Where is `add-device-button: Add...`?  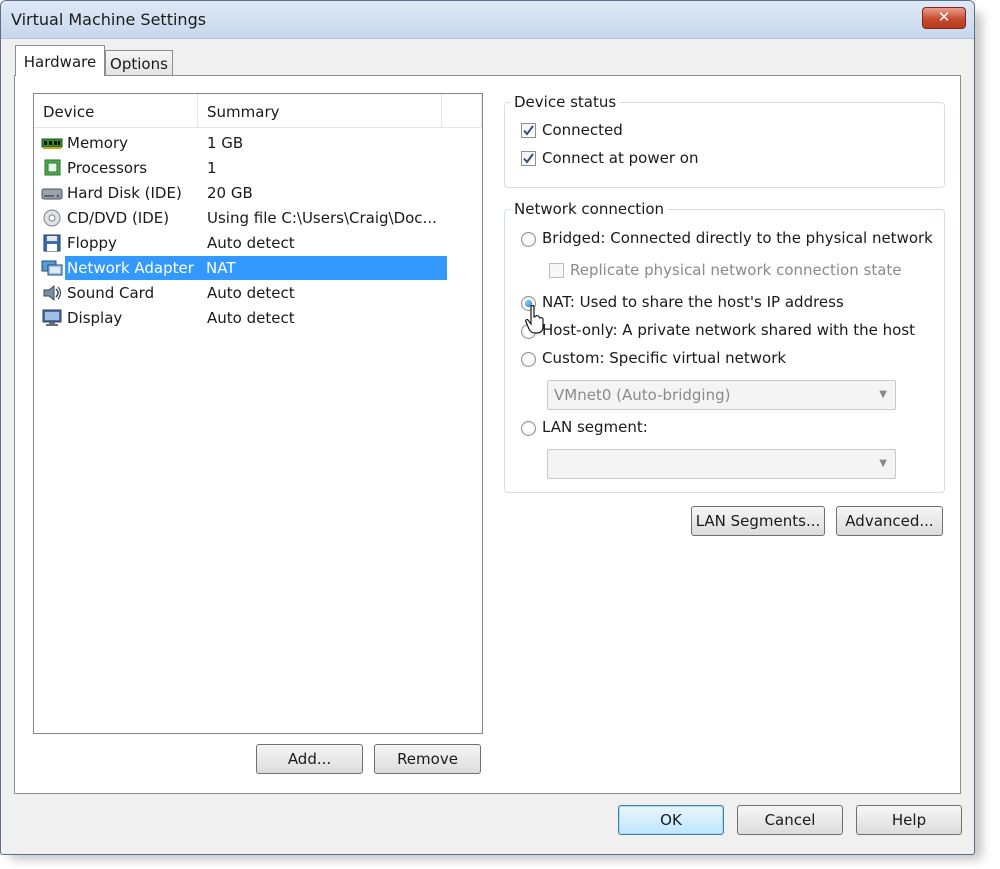
add-device-button: Add... is located at coordinates (309, 759).